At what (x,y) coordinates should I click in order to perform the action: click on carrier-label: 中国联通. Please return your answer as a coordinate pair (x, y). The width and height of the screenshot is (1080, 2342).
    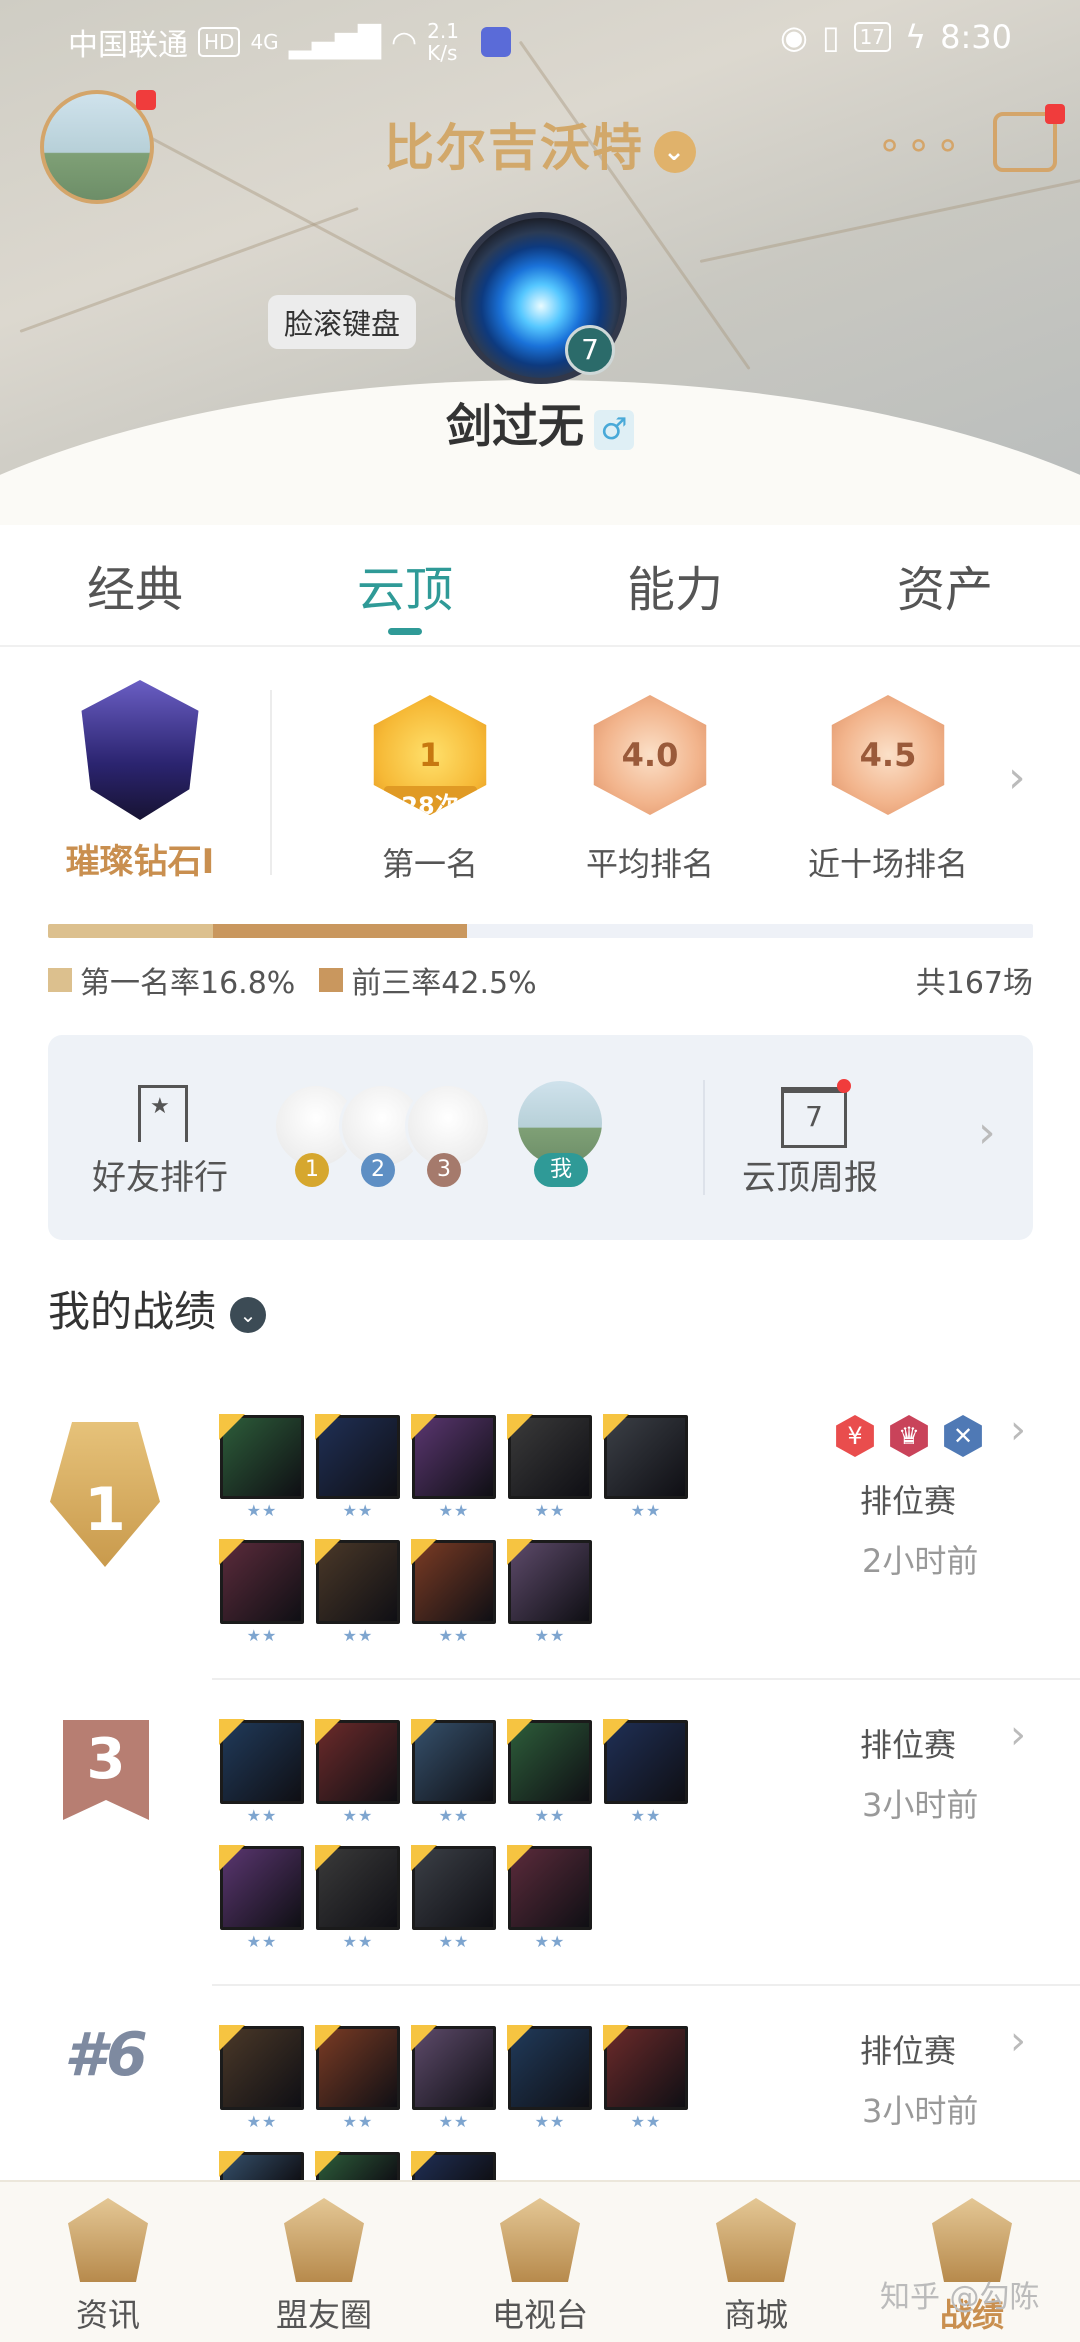
    Looking at the image, I should click on (128, 45).